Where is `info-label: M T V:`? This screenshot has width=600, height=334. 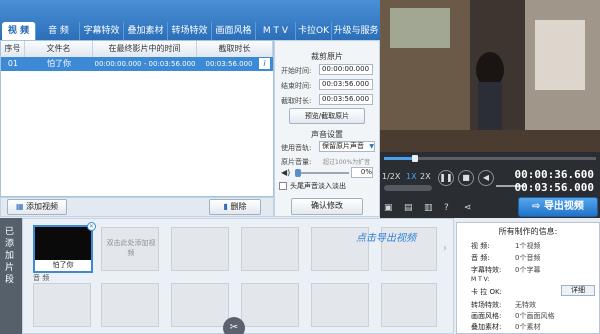 info-label: M T V: is located at coordinates (480, 279).